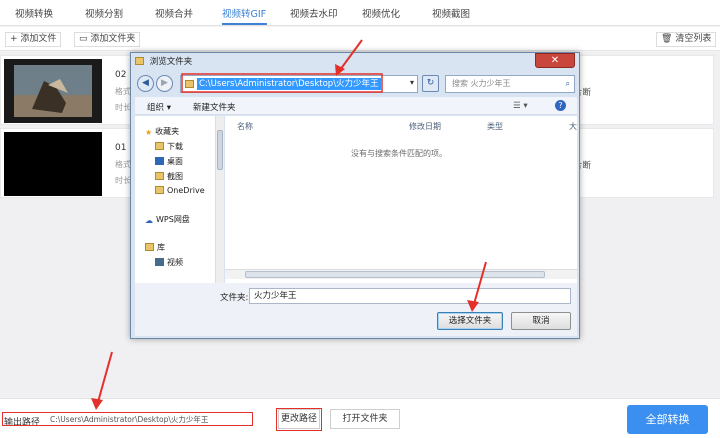 This screenshot has height=438, width=720. I want to click on nav-item-label: WPS网盘, so click(173, 219).